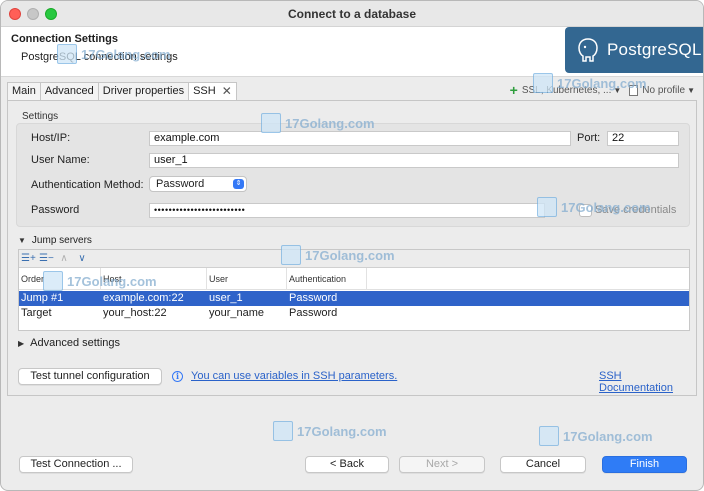 Image resolution: width=704 pixels, height=491 pixels. I want to click on jump-servers-toolbar: ☰+ ☰− ∧ ∨, so click(354, 259).